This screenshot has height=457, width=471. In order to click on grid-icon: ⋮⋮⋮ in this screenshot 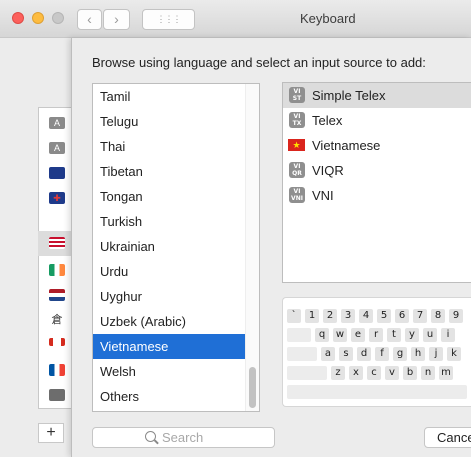, I will do `click(169, 19)`.